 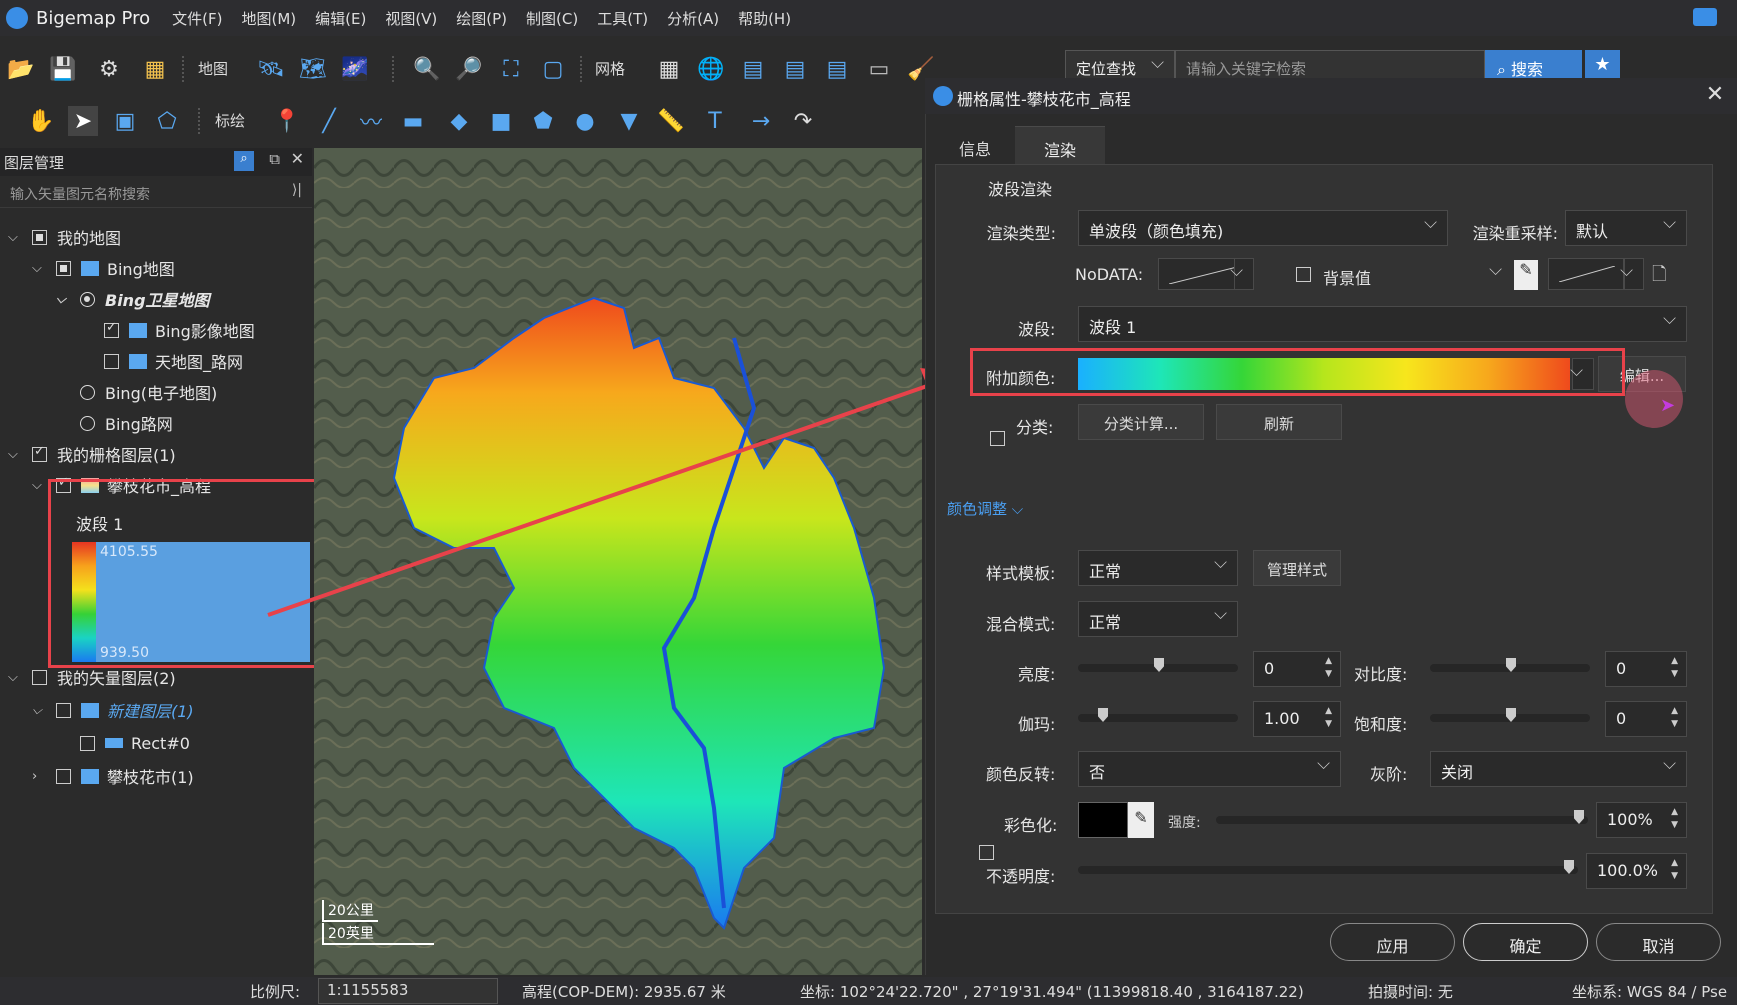 I want to click on curved-arrow-icon: ↷, so click(x=803, y=121).